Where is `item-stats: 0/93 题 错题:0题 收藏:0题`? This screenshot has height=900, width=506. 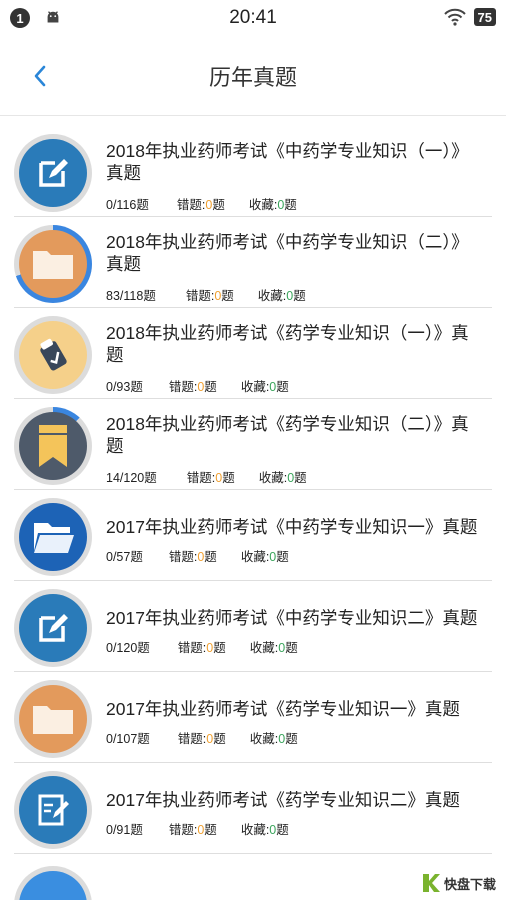
item-stats: 0/93 题 错题:0题 收藏:0题 is located at coordinates (197, 385).